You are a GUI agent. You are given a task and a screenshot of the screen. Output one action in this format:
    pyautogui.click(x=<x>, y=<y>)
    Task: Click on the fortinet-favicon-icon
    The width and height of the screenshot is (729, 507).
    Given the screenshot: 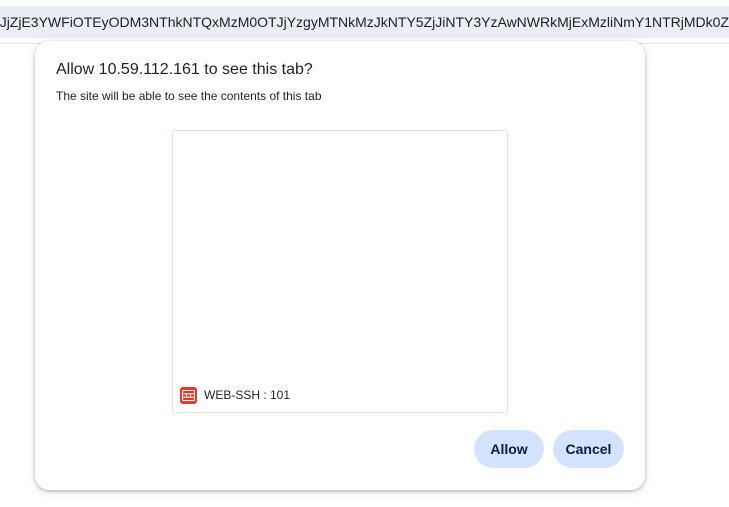 What is the action you would take?
    pyautogui.click(x=188, y=395)
    